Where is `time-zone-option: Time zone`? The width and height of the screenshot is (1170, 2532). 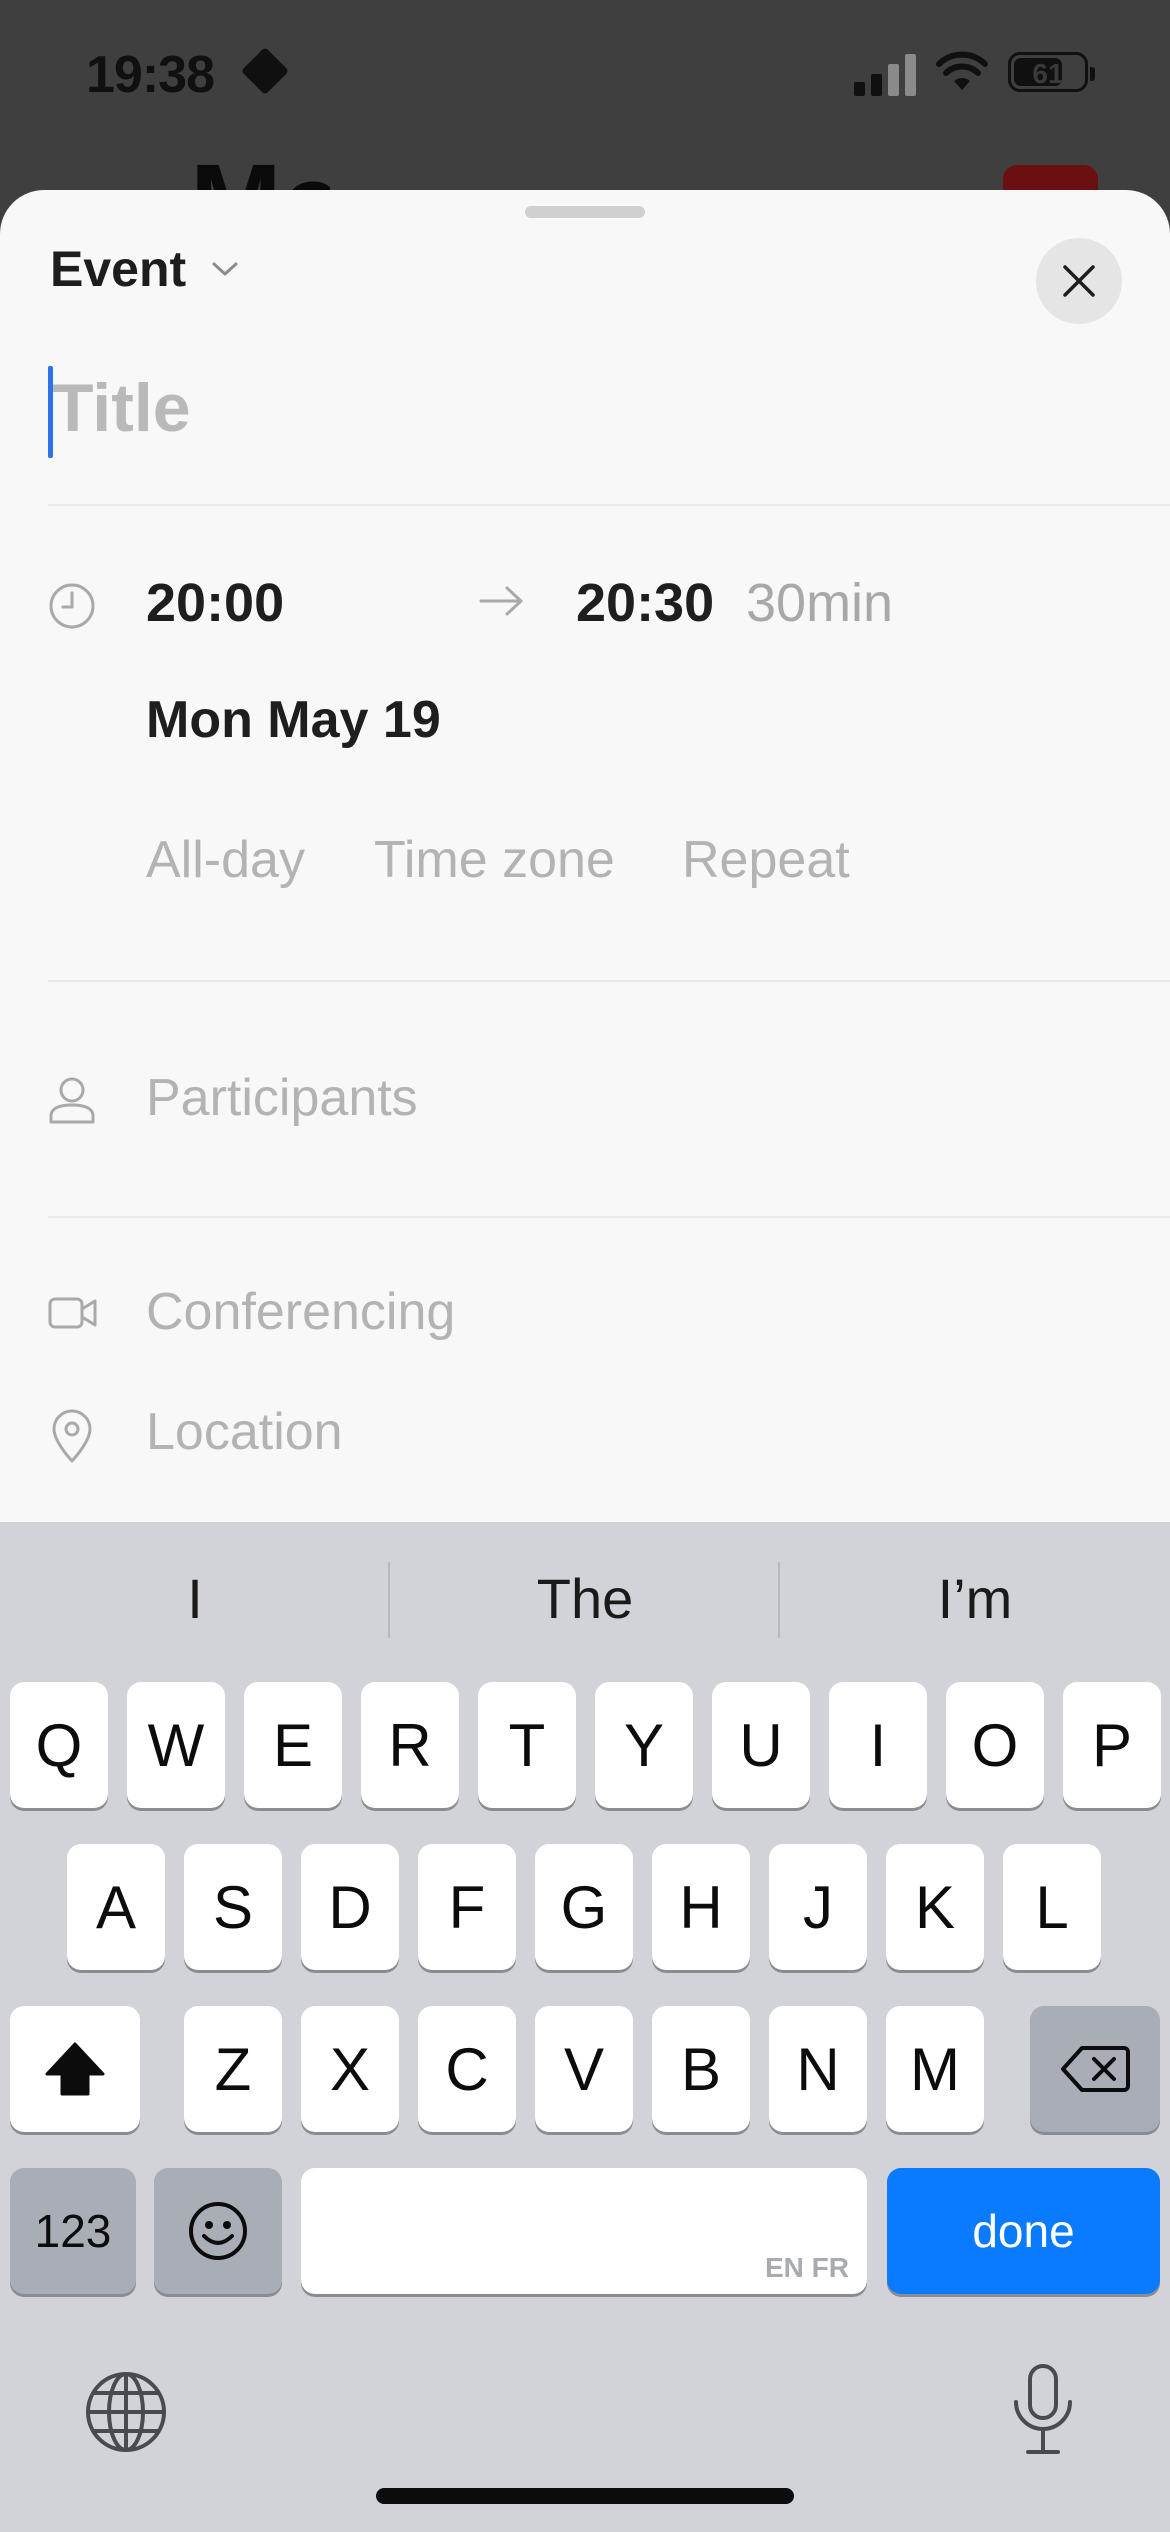
time-zone-option: Time zone is located at coordinates (494, 860).